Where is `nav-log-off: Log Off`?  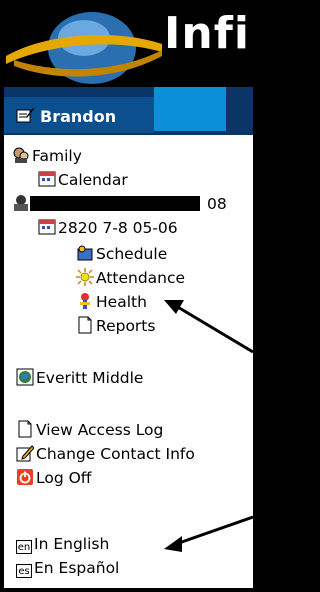 nav-log-off: Log Off is located at coordinates (54, 478).